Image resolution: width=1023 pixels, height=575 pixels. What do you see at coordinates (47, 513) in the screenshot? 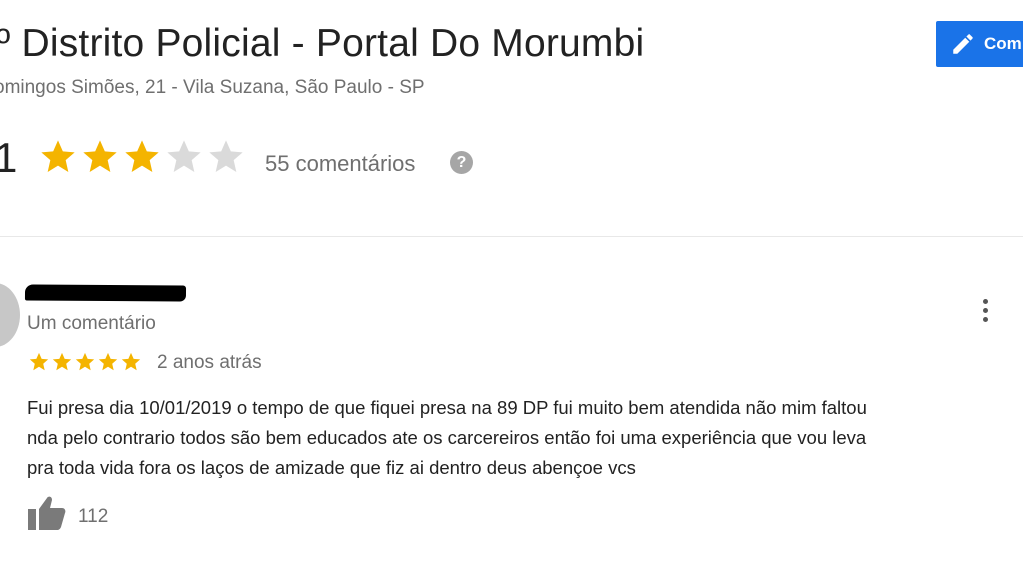
I see `thumbs-up-icon` at bounding box center [47, 513].